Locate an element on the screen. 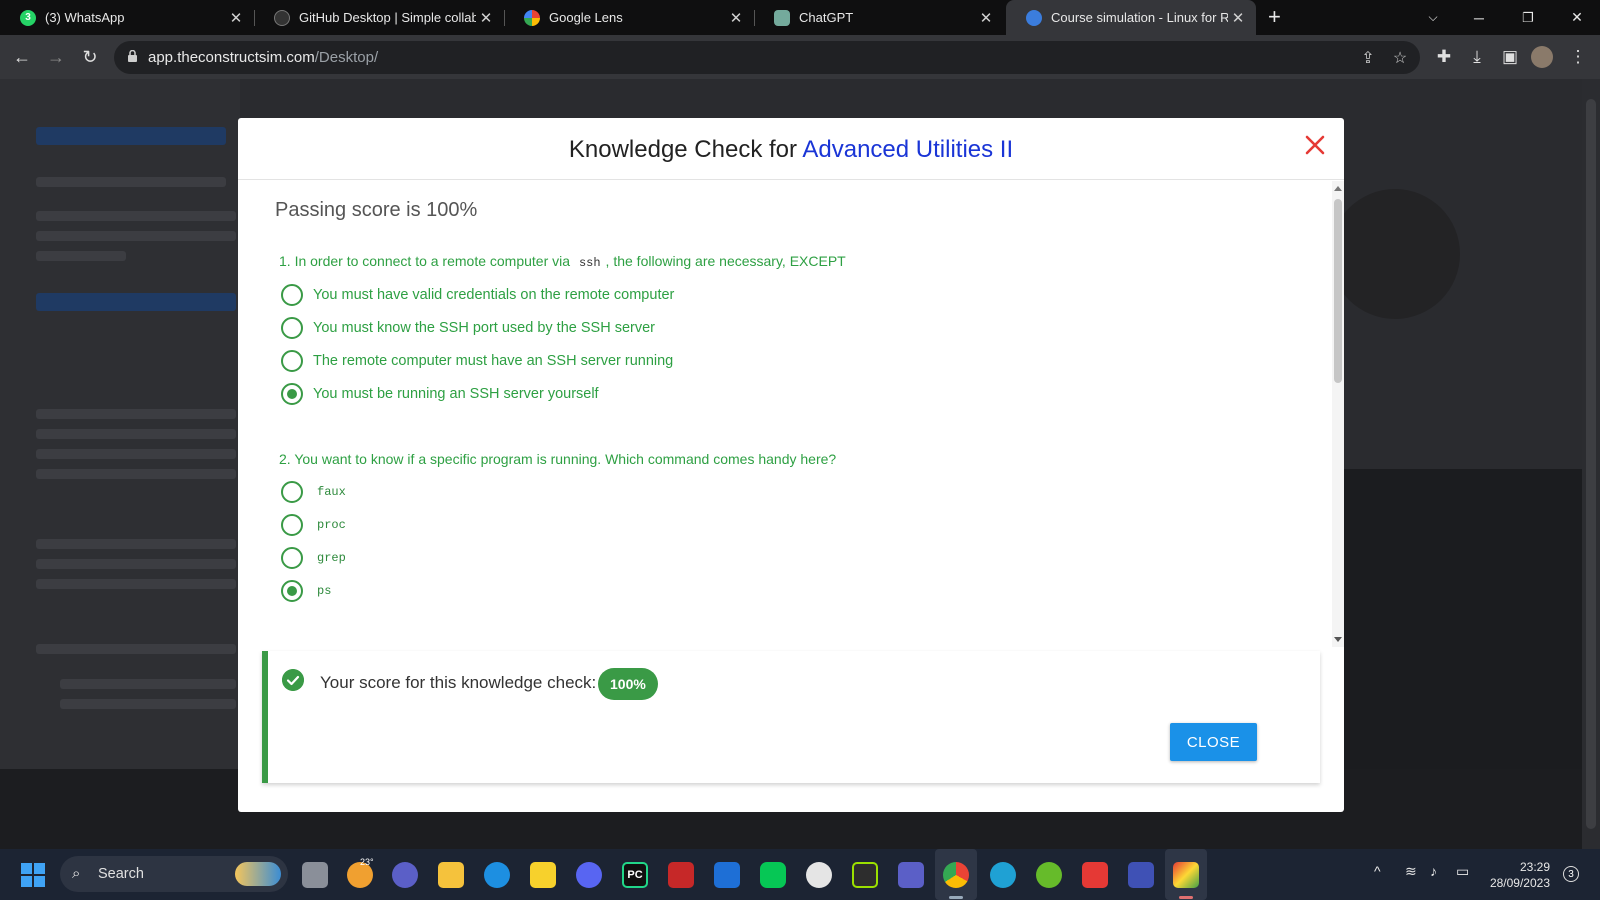 The image size is (1600, 900). file-explorer-icon is located at coordinates (451, 875).